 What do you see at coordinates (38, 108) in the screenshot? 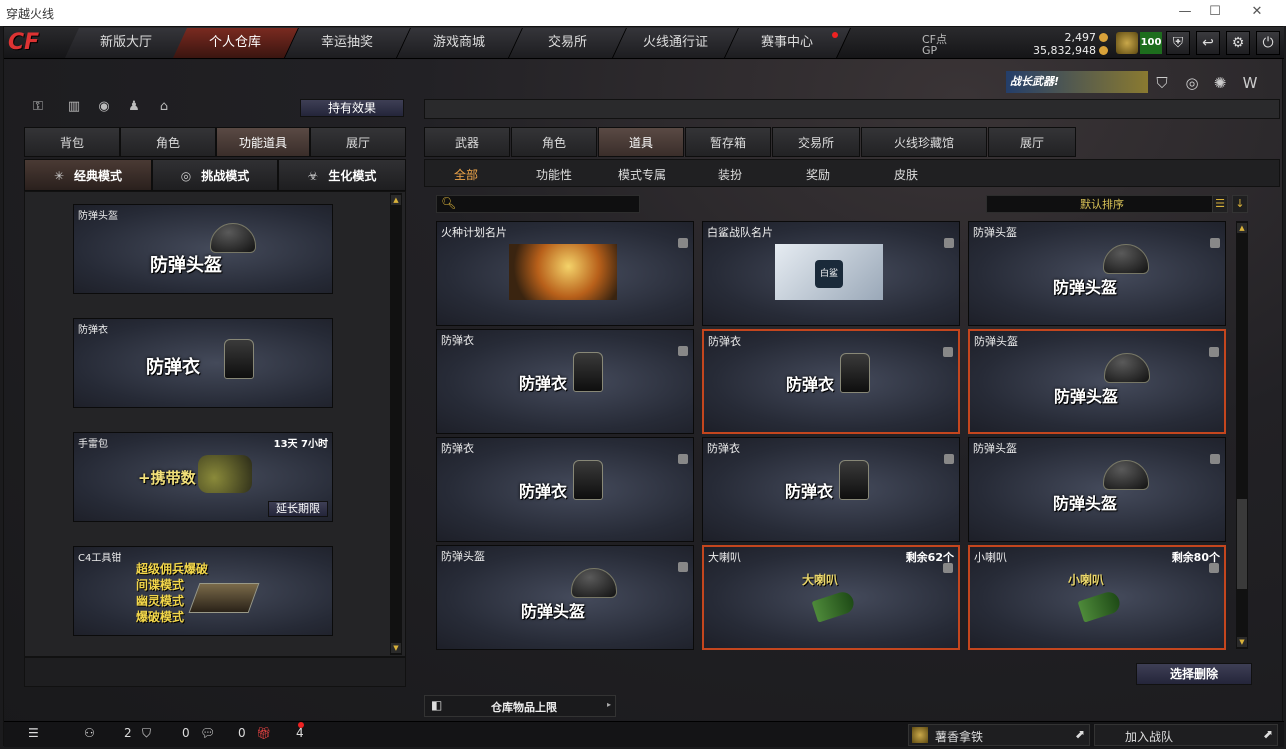
I see `key-icon: ⚿` at bounding box center [38, 108].